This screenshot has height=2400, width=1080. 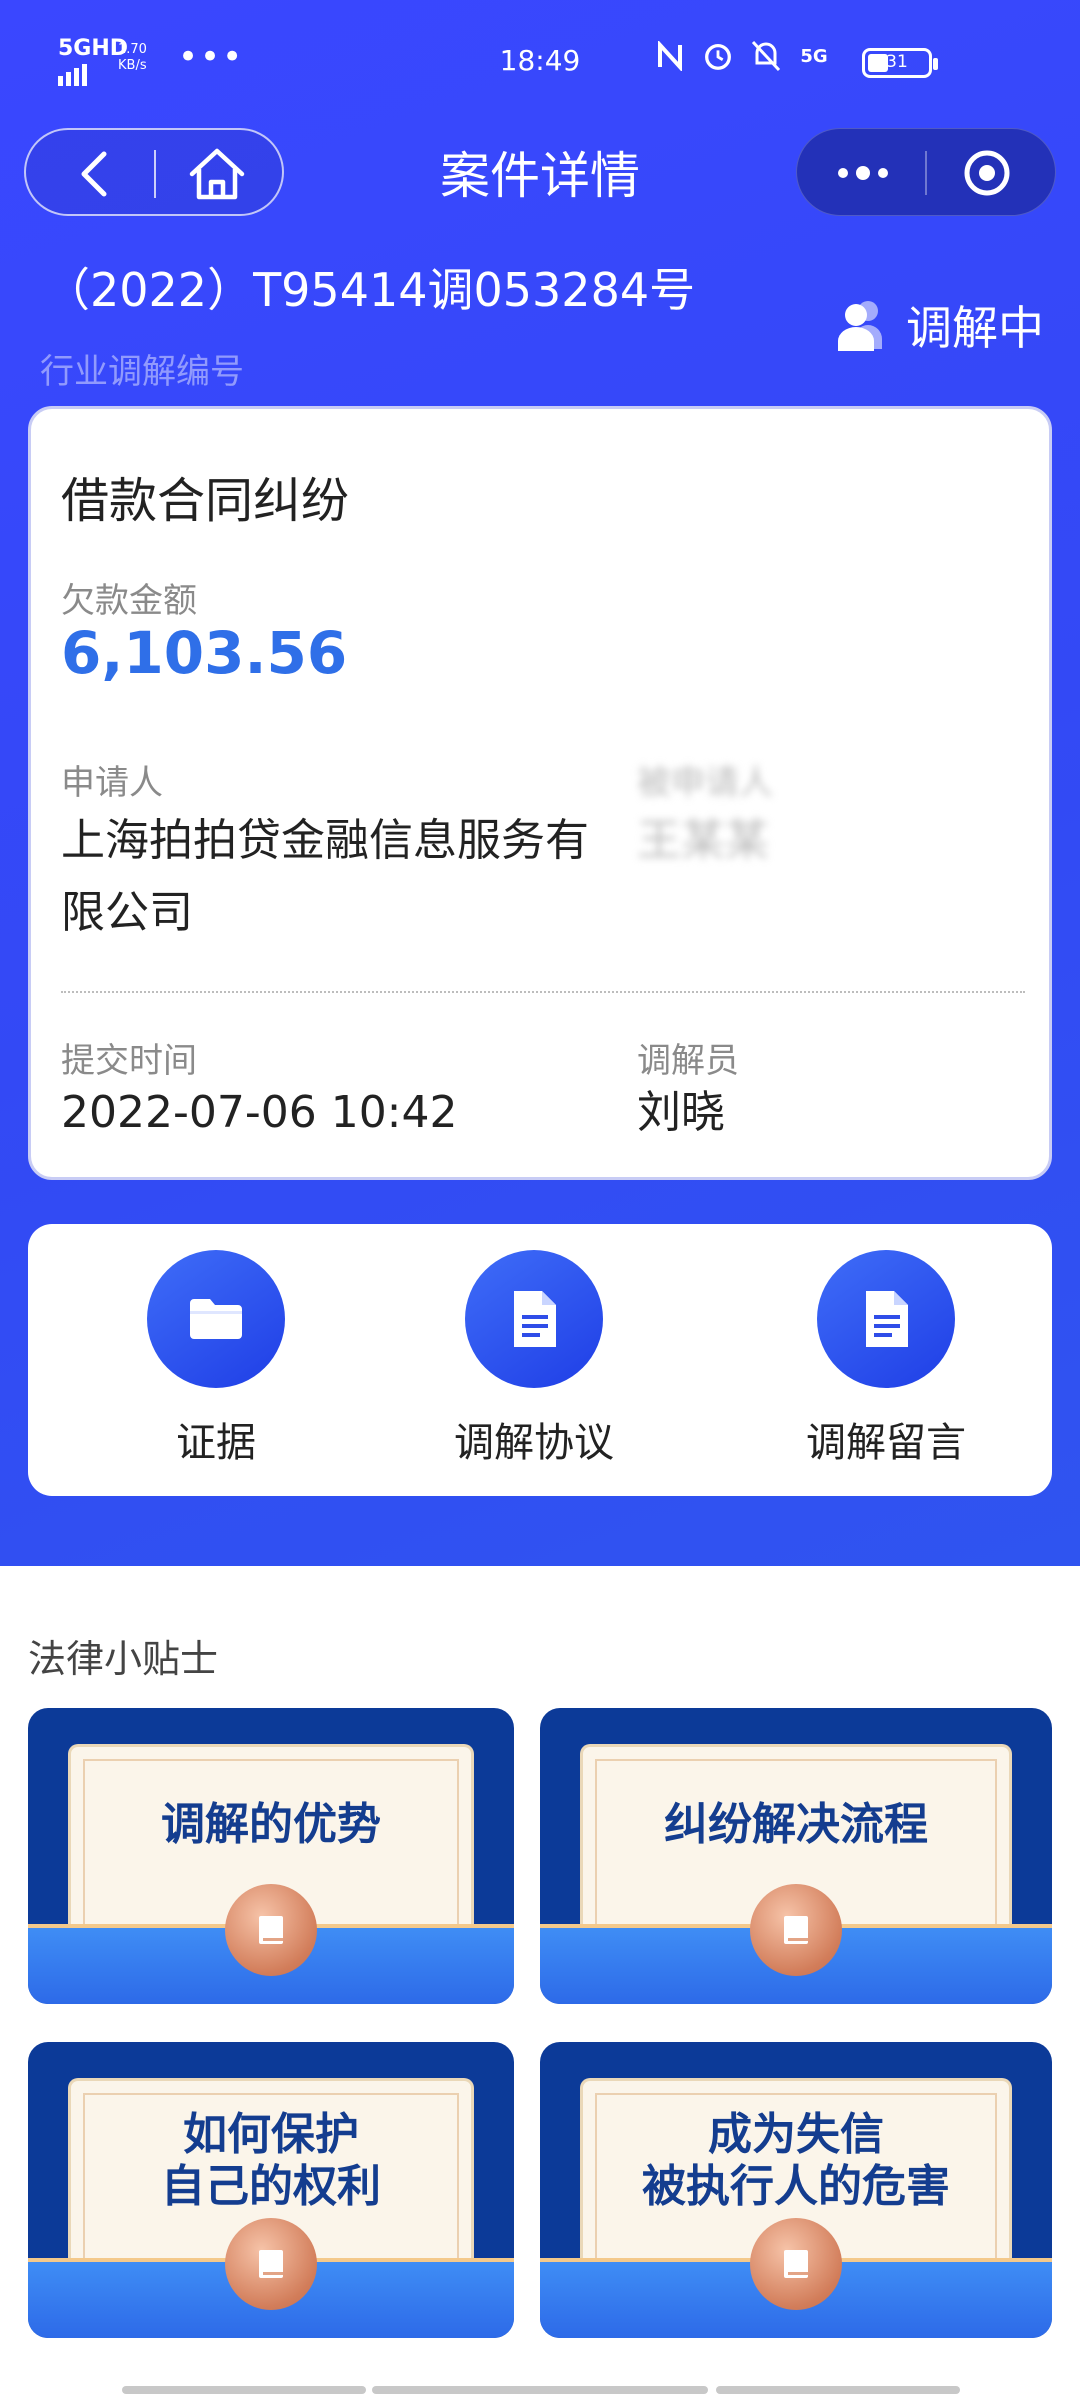 I want to click on amount-label: 欠款金额, so click(x=129, y=601).